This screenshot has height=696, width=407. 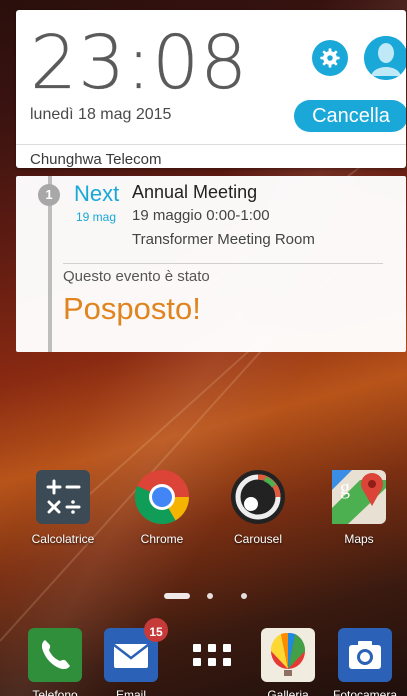 I want to click on clear-button: Cancella, so click(x=350, y=116).